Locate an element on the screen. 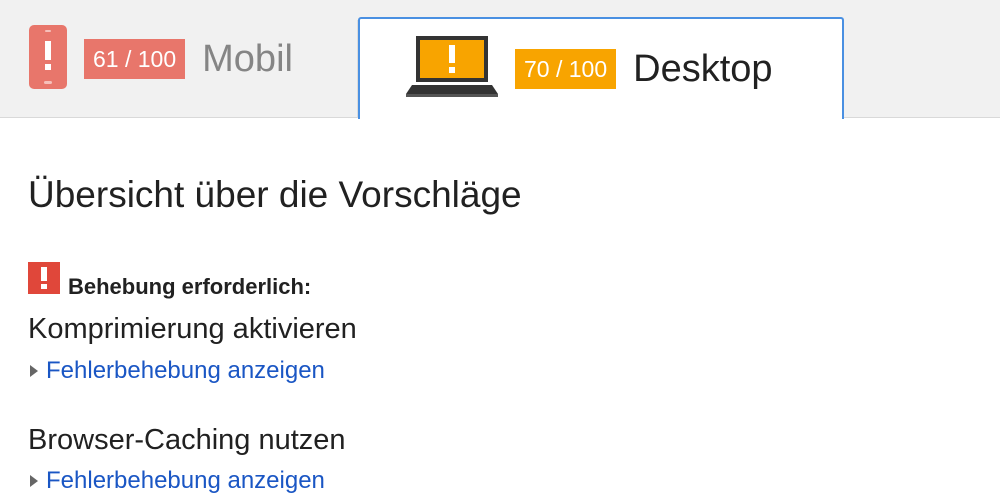 The image size is (1000, 500). severity-header: Behebung erforderlich: is located at coordinates (169, 280).